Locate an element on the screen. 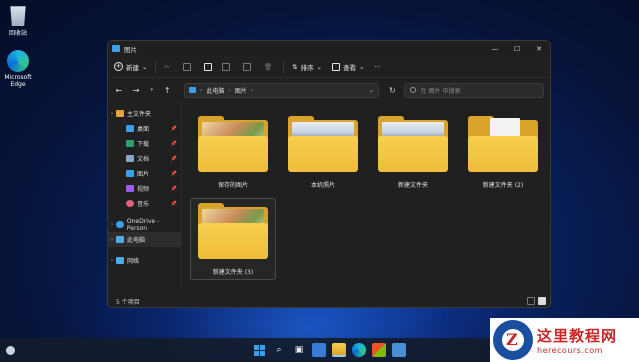 This screenshot has width=639, height=362. search-icon: ⌕ is located at coordinates (279, 350).